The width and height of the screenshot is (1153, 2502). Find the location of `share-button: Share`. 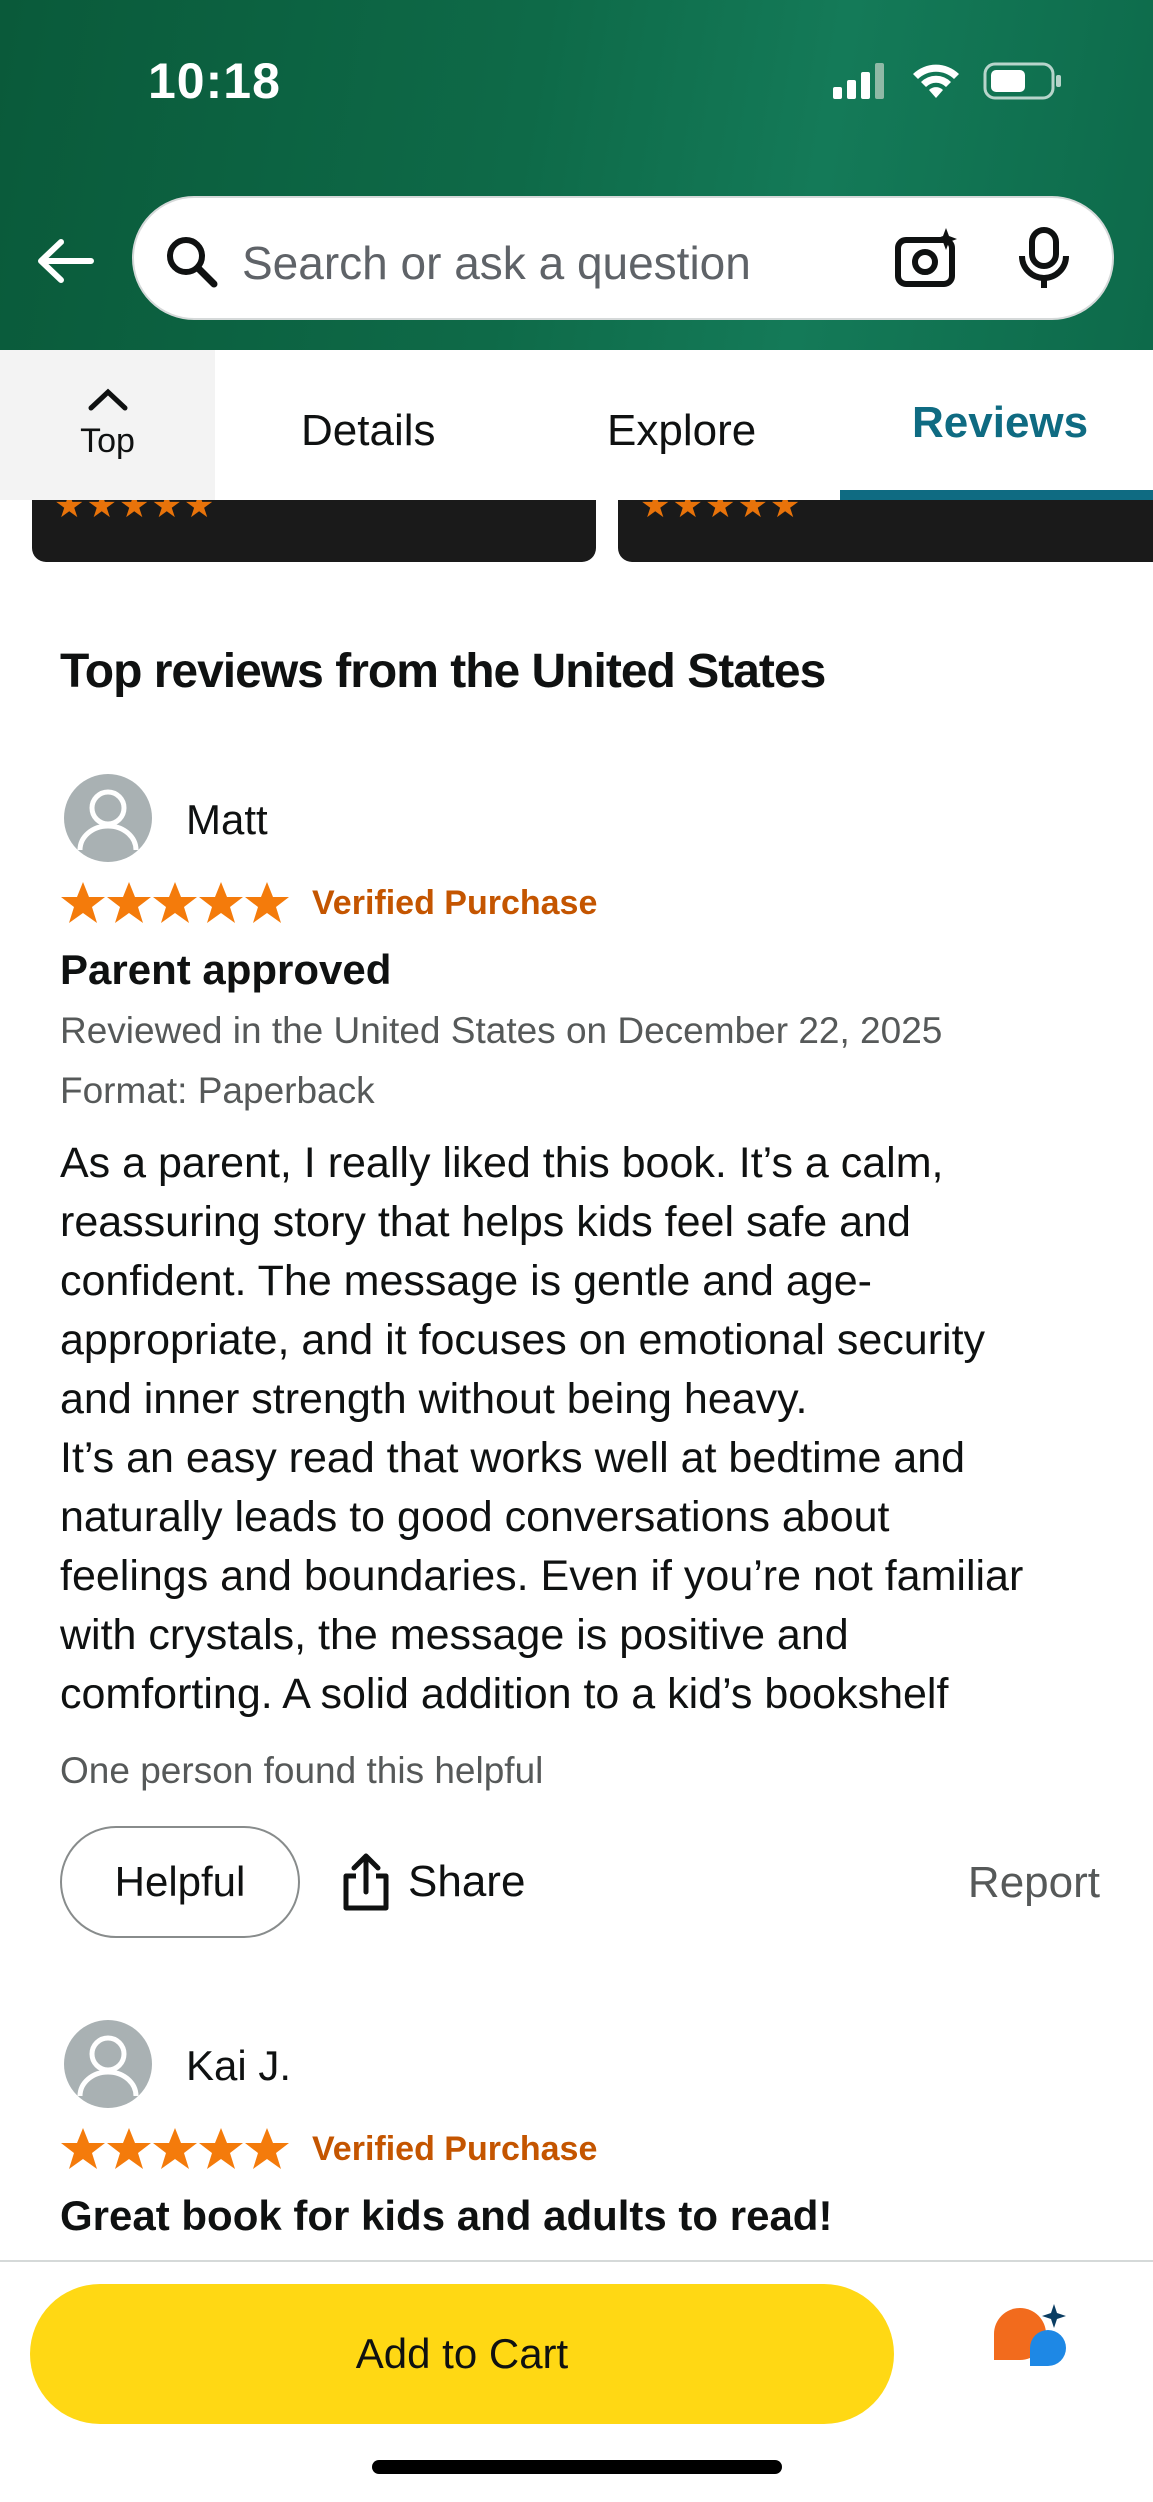

share-button: Share is located at coordinates (432, 1882).